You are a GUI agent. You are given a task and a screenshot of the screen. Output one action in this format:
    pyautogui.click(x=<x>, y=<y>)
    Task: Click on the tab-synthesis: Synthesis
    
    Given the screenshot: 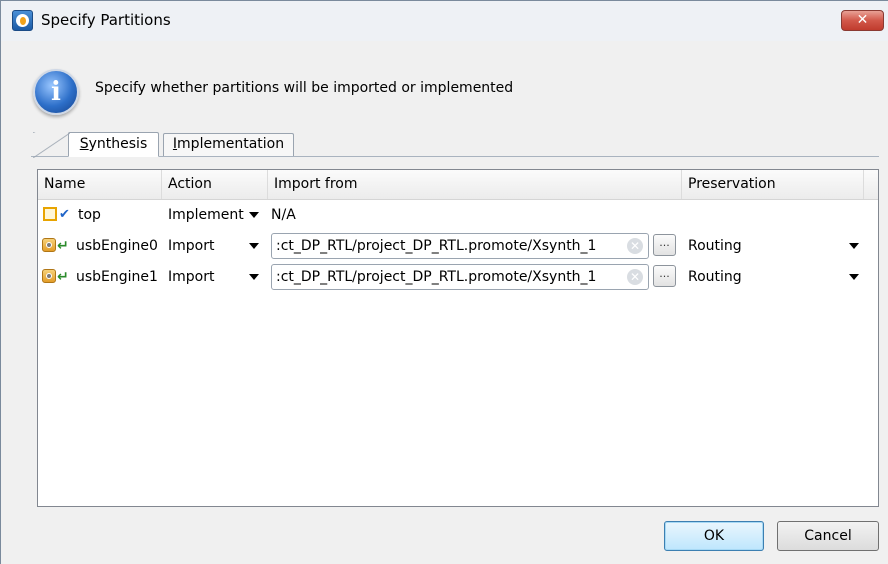 What is the action you would take?
    pyautogui.click(x=96, y=145)
    